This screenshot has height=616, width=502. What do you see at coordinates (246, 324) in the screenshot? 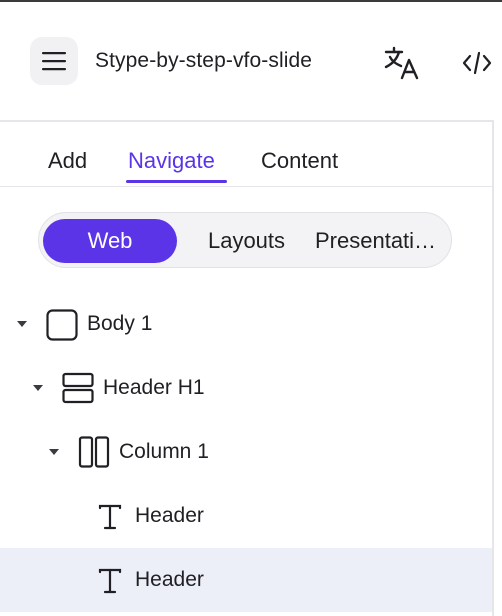
I see `tree-item-body: Body 1` at bounding box center [246, 324].